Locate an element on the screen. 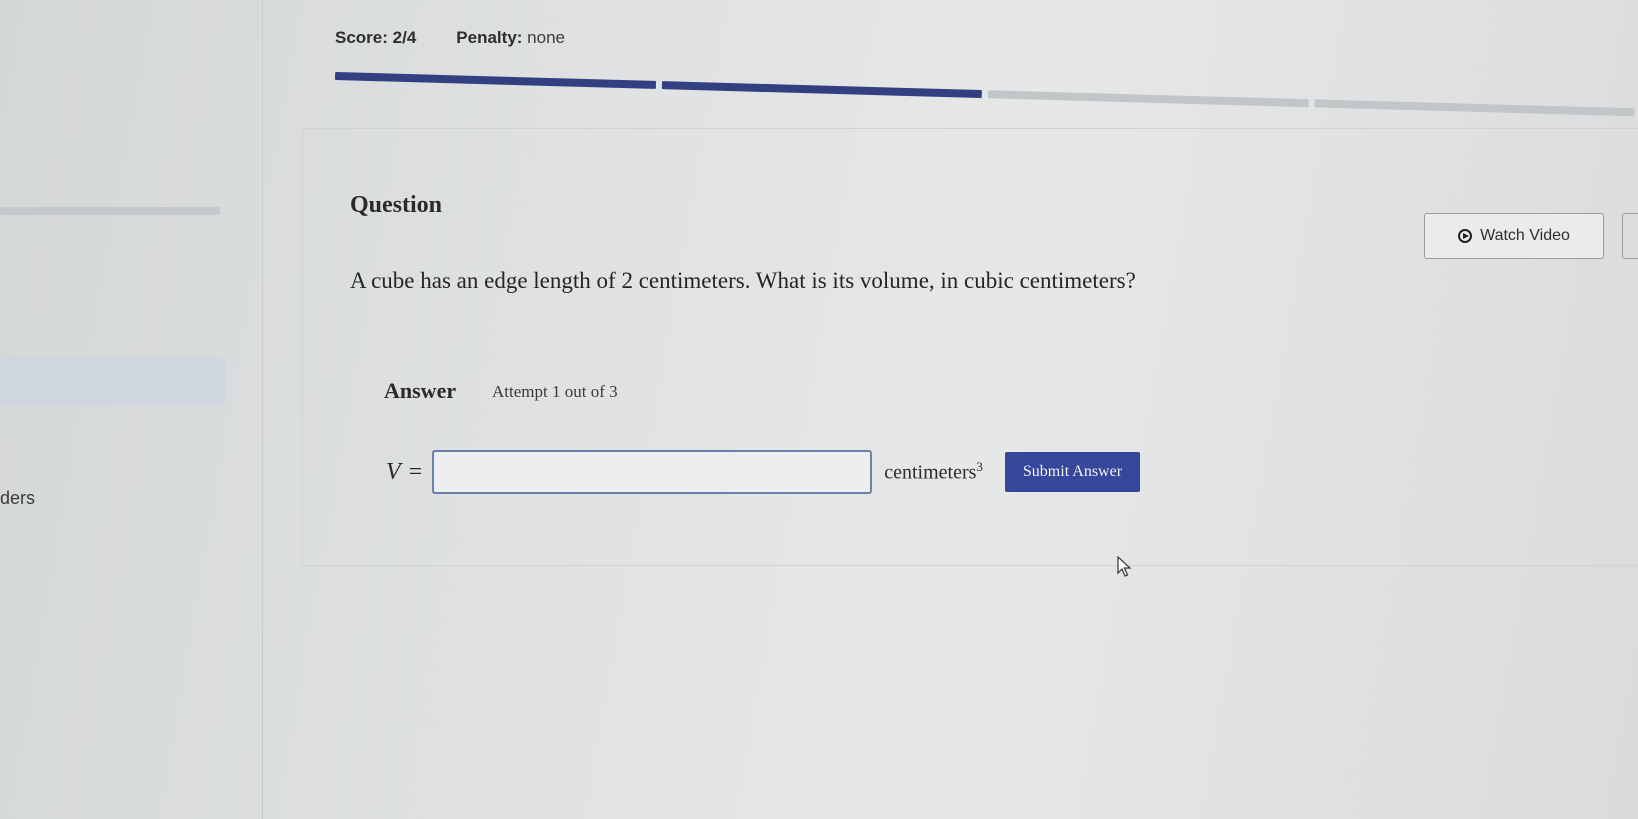  watch-video-button: Watch Video is located at coordinates (1514, 236).